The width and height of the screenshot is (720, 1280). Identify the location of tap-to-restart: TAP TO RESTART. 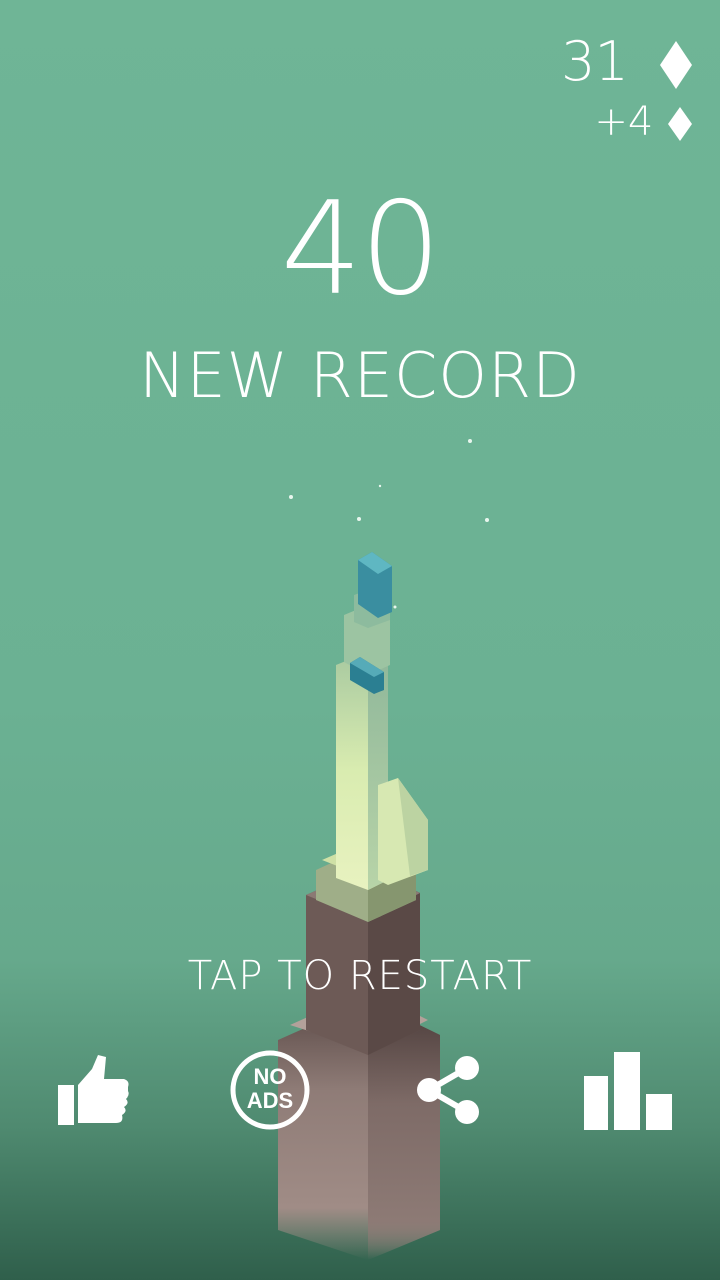
(360, 976).